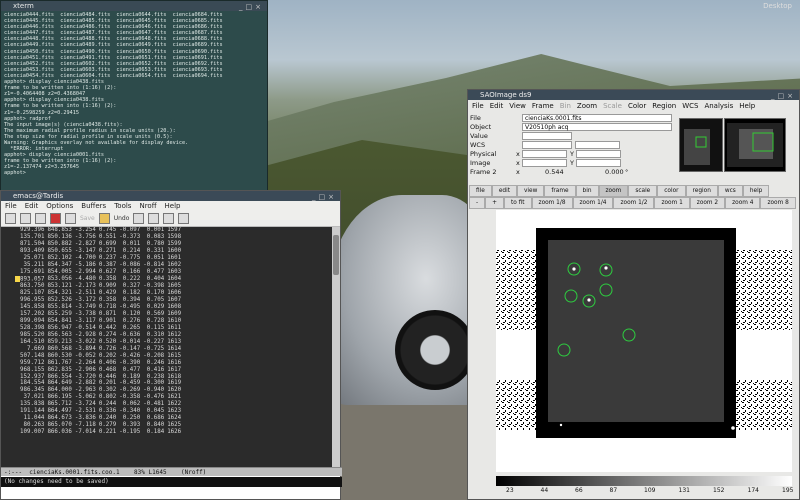 The image size is (800, 500). Describe the element at coordinates (572, 154) in the screenshot. I see `info-physical-y-label: Y` at that location.